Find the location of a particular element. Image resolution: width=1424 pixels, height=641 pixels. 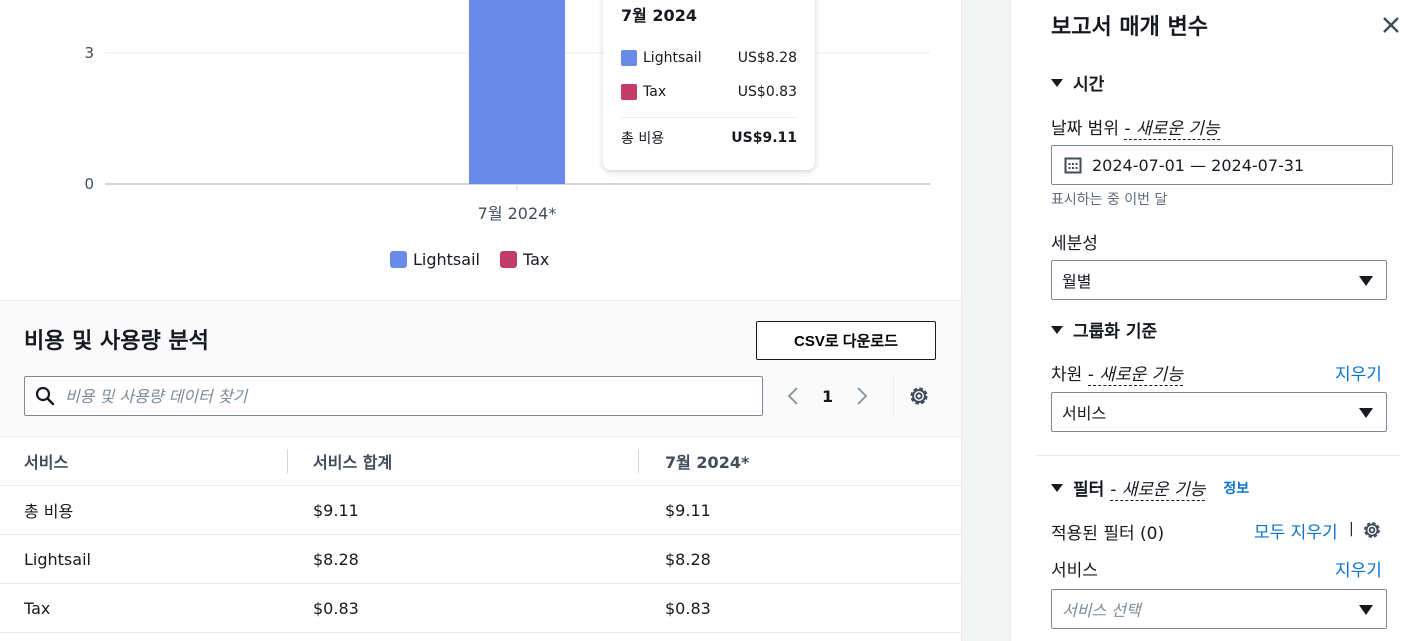

granularity-label: 세분성 is located at coordinates (1074, 244).